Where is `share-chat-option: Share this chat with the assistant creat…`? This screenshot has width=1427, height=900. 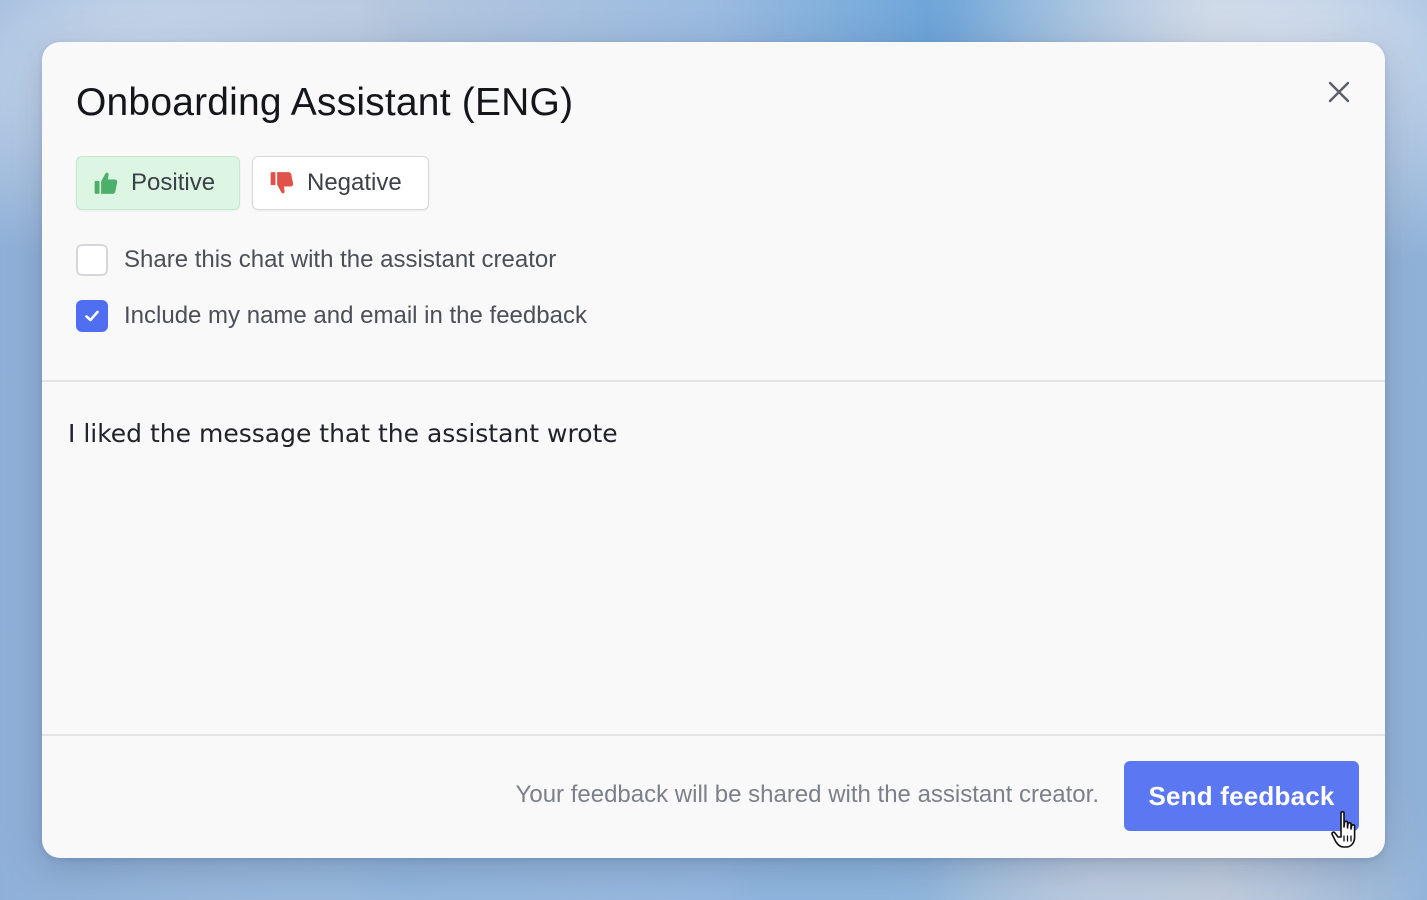
share-chat-option: Share this chat with the assistant creat… is located at coordinates (316, 260).